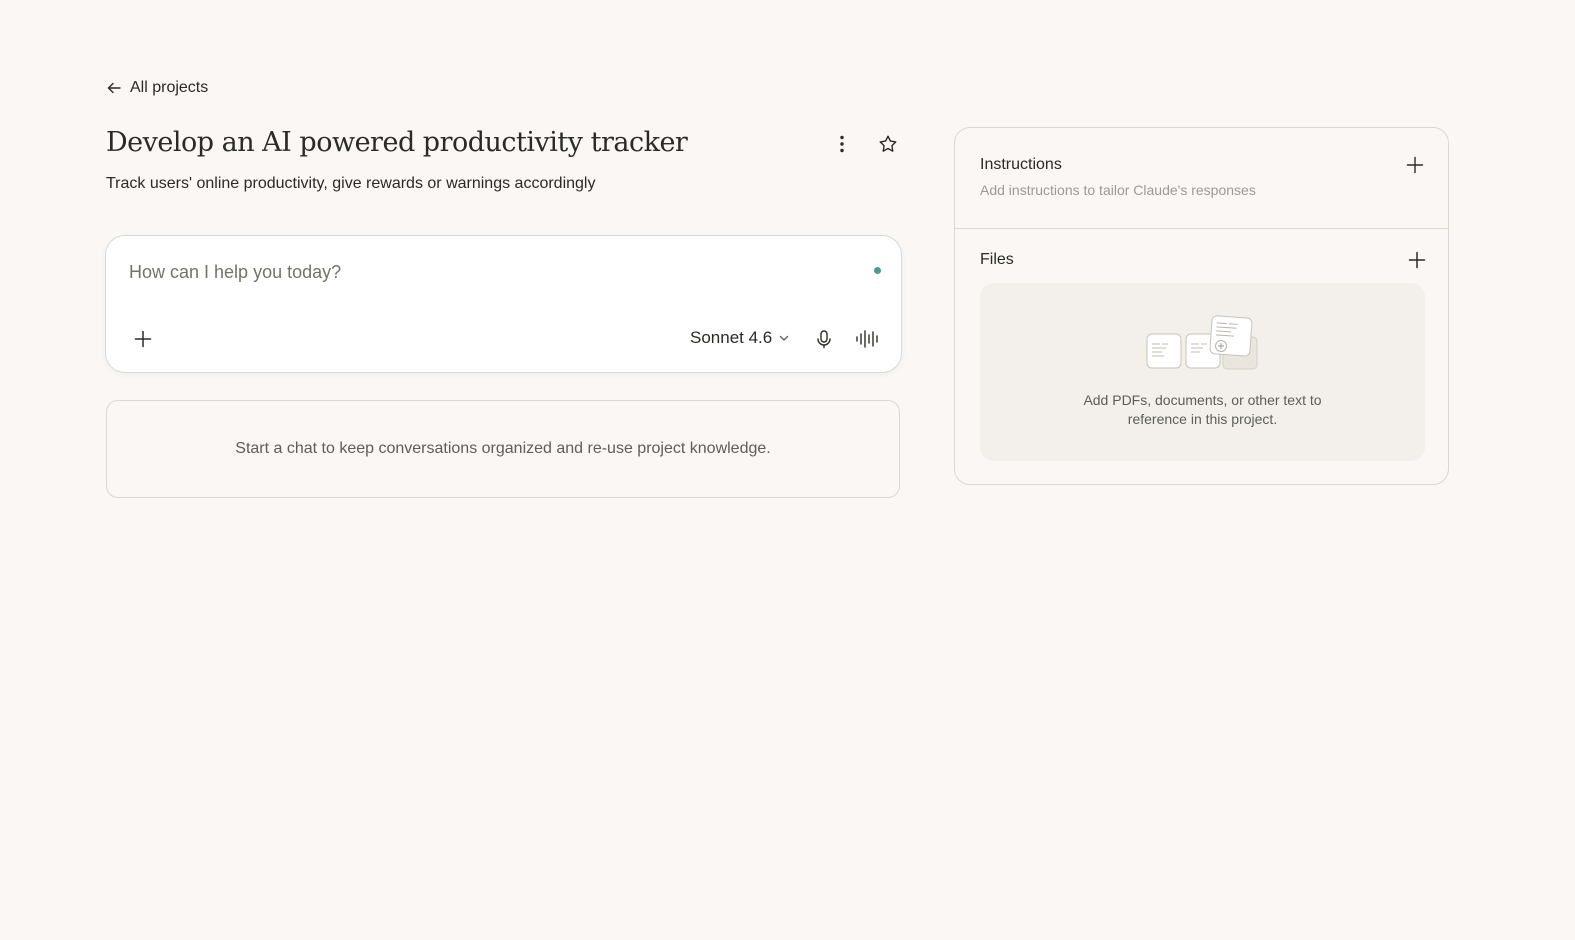  I want to click on star-icon, so click(888, 143).